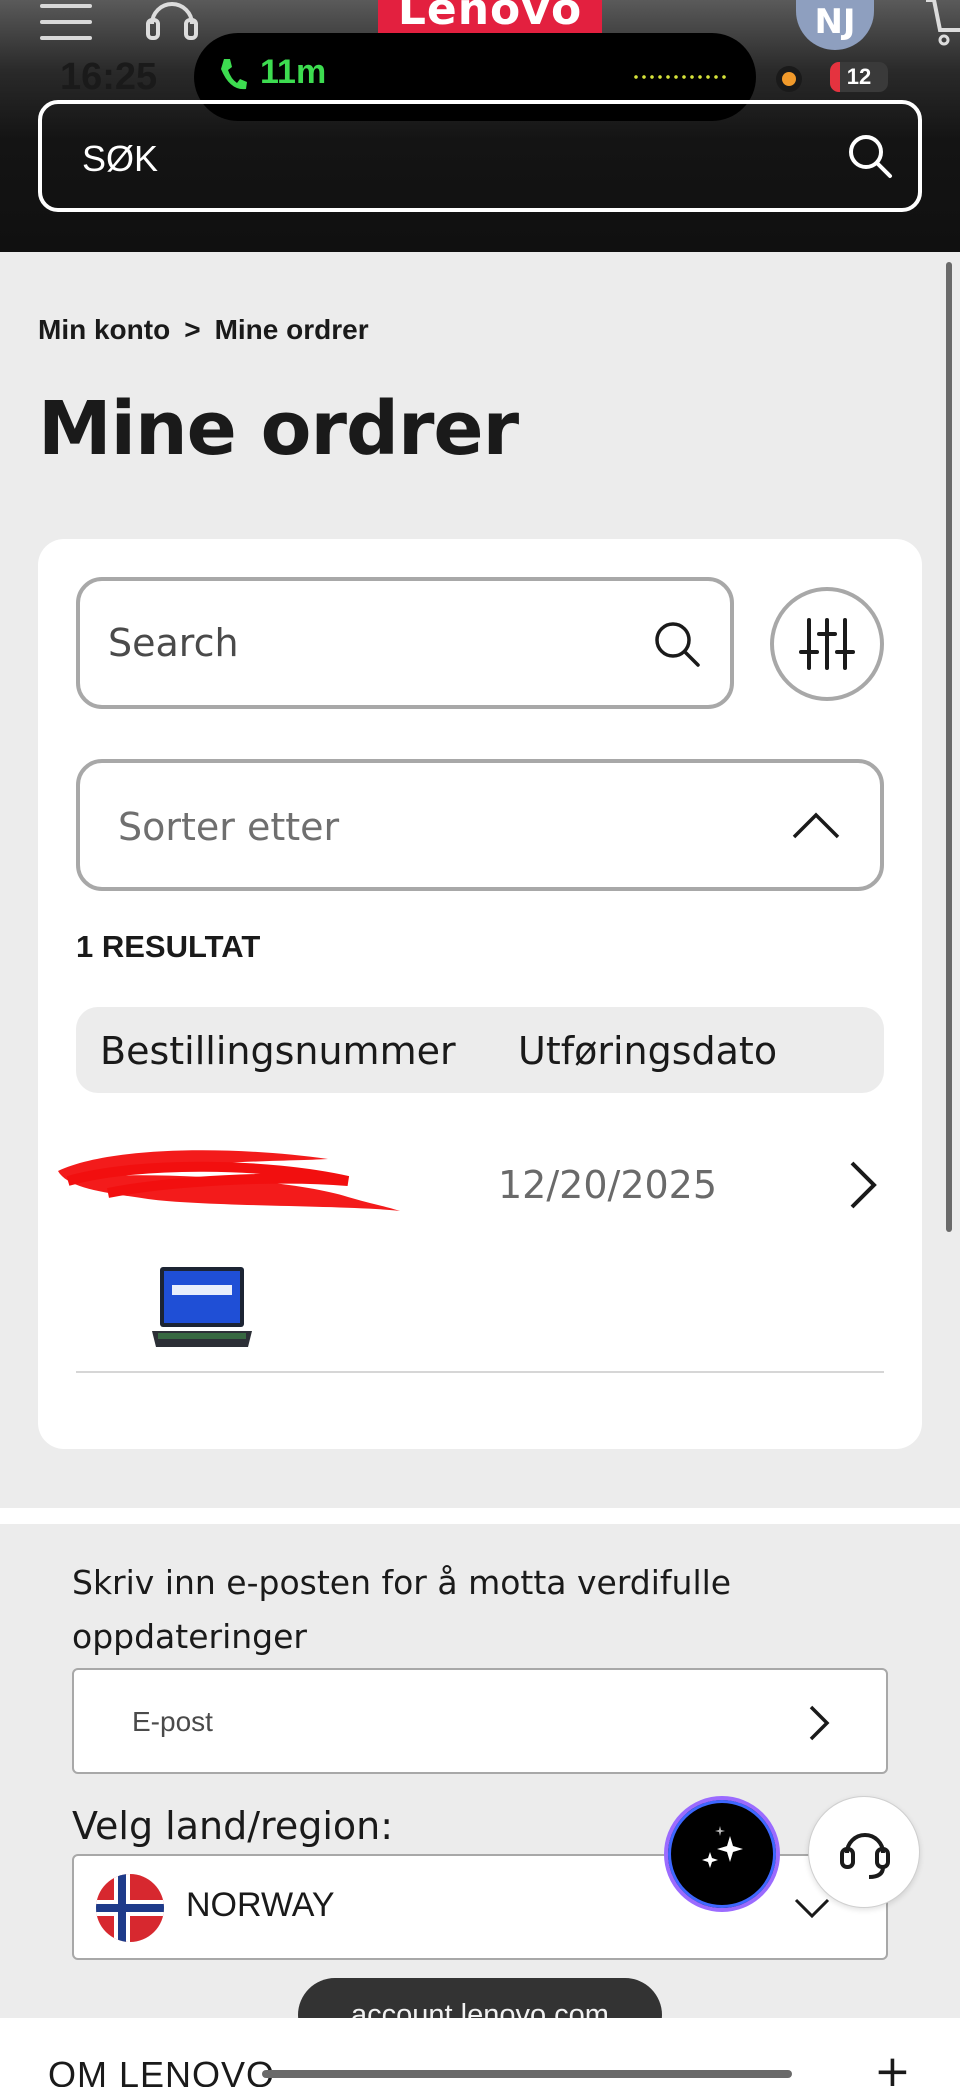  What do you see at coordinates (647, 1051) in the screenshot?
I see `column-header-date: Utføringsdato` at bounding box center [647, 1051].